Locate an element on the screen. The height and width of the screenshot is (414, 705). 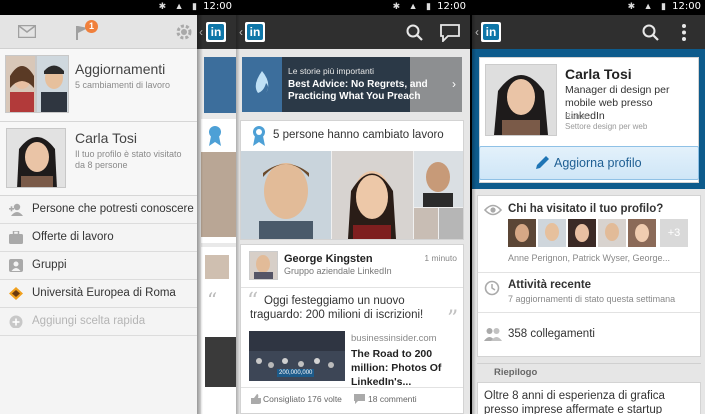
award-ribbon-icon is located at coordinates (259, 136).